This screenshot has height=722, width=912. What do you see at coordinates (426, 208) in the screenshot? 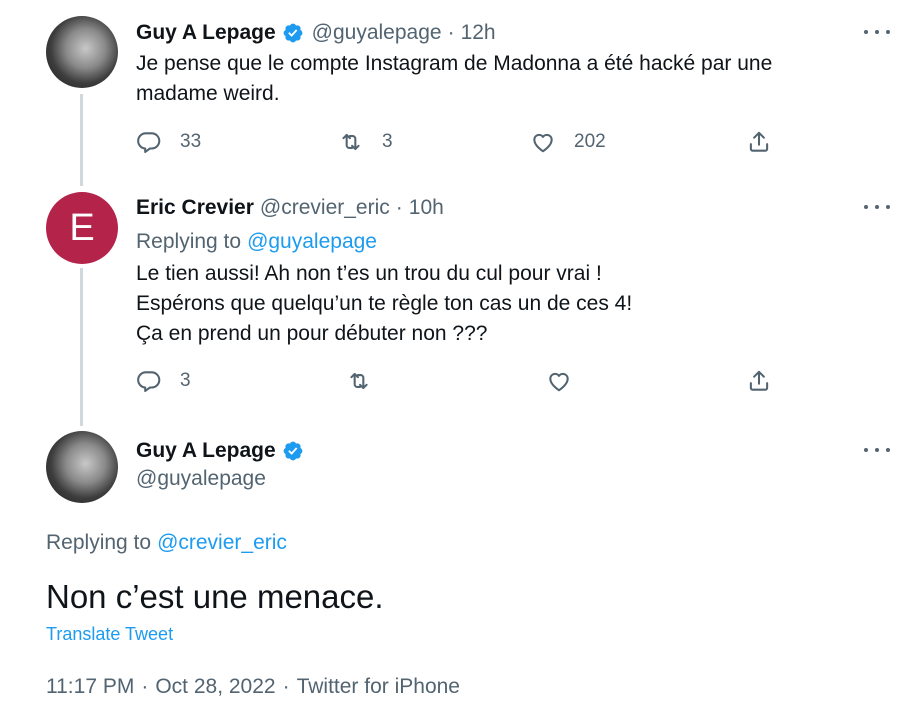
I see `timestamp: 10h` at bounding box center [426, 208].